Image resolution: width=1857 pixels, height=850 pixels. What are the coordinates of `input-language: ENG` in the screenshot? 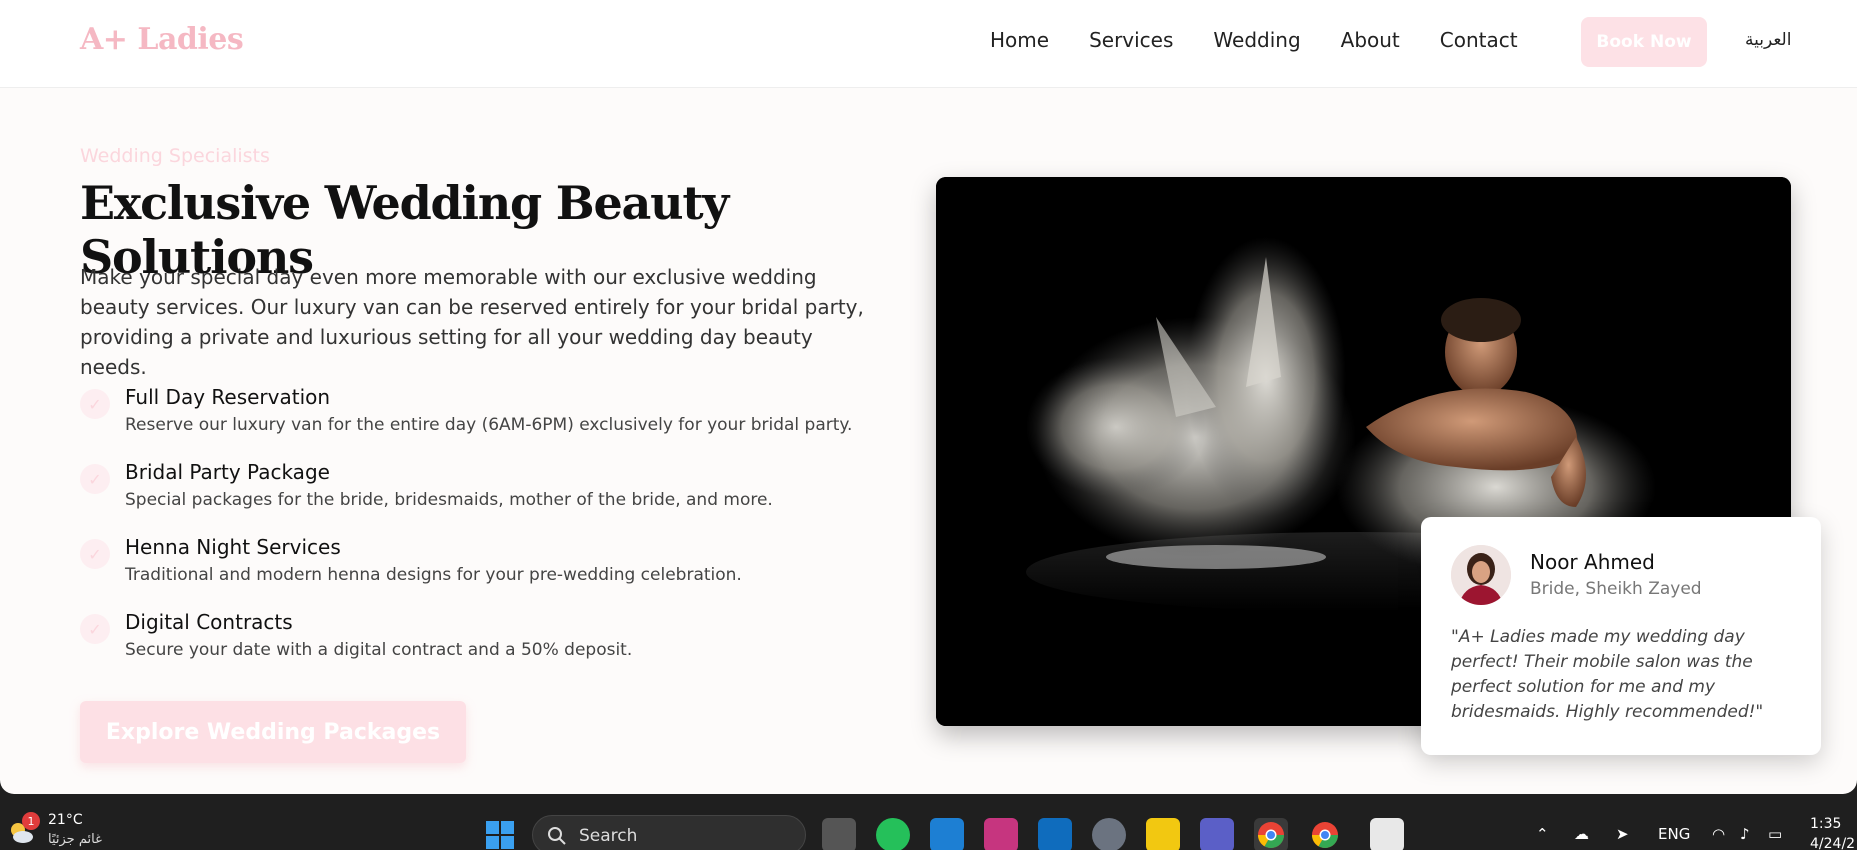 It's located at (1674, 834).